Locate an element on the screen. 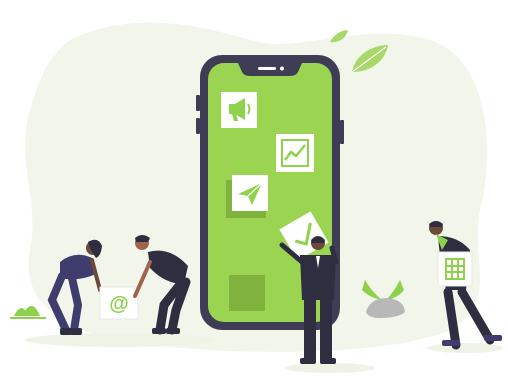 The height and width of the screenshot is (376, 508). tile-line-chart is located at coordinates (295, 153).